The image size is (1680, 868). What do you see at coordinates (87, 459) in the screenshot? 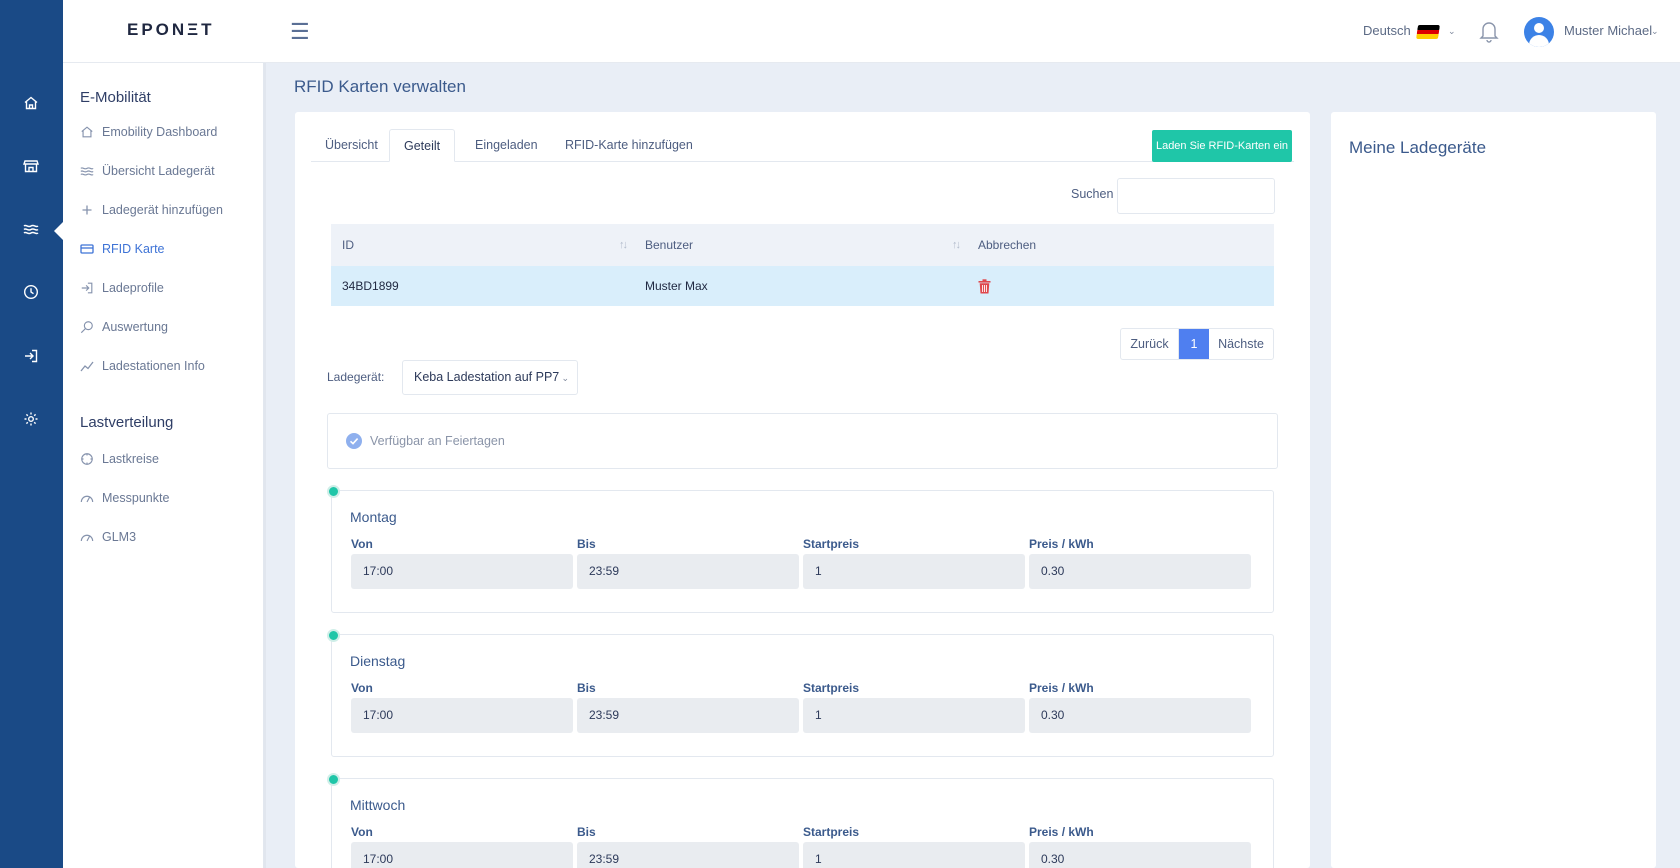
I see `circle-icon` at bounding box center [87, 459].